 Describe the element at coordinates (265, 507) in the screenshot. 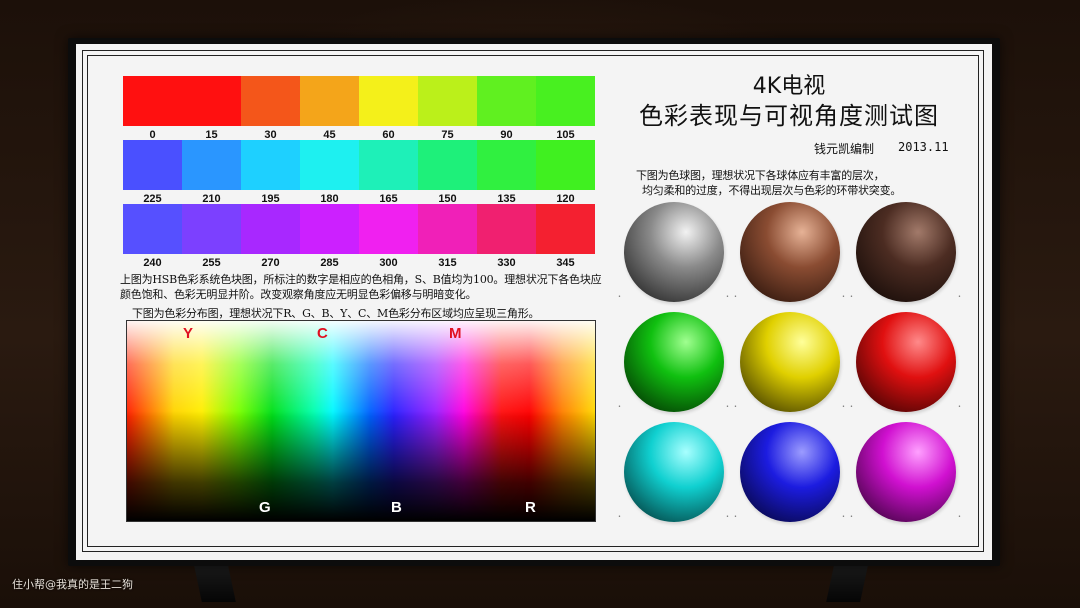

I see `label-g: G` at that location.